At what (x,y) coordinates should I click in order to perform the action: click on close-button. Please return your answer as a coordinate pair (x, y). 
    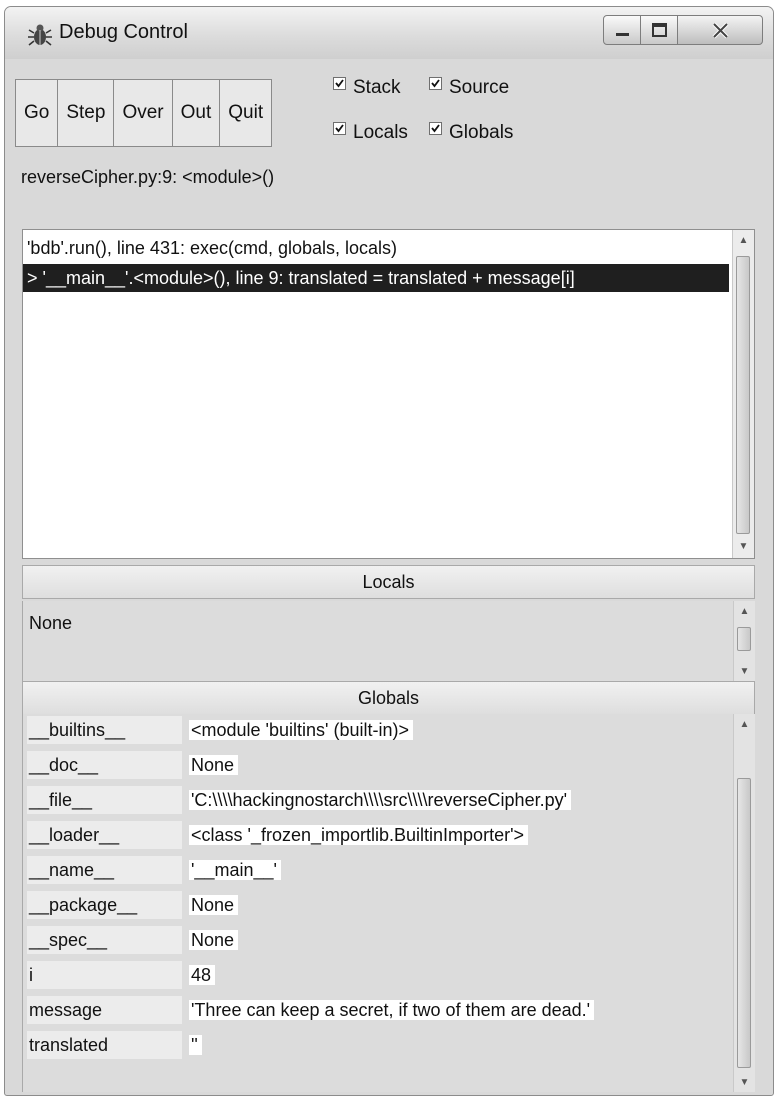
    Looking at the image, I should click on (720, 30).